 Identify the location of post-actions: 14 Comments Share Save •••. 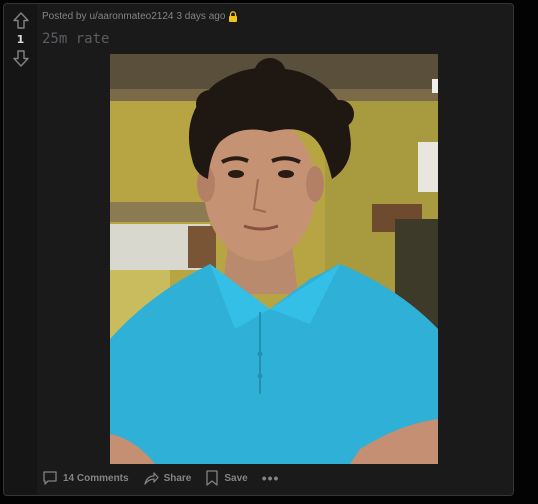
(160, 478).